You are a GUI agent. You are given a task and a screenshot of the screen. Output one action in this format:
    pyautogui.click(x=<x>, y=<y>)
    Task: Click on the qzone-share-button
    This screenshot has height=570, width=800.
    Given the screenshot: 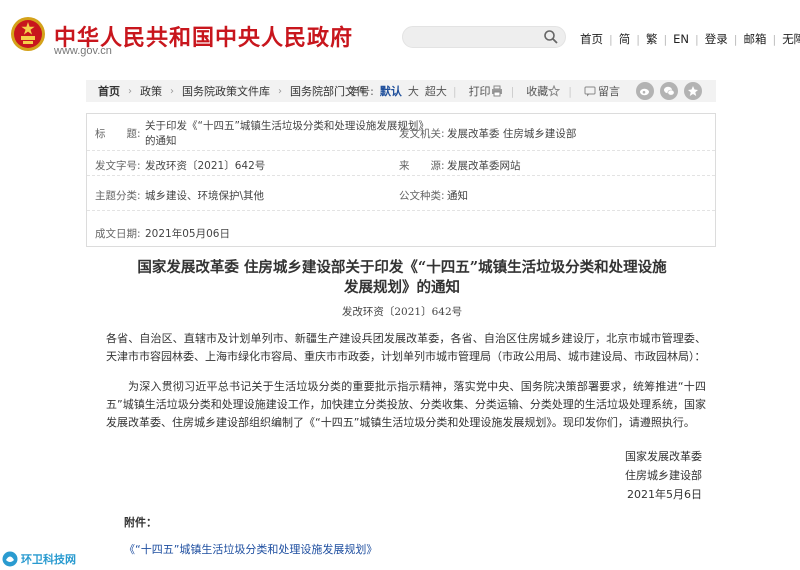 What is the action you would take?
    pyautogui.click(x=693, y=91)
    